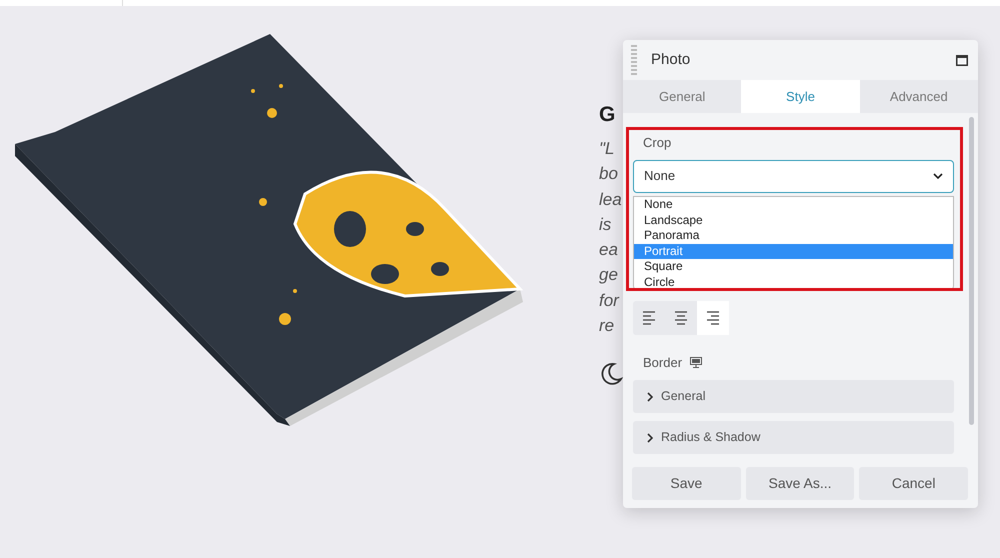 Image resolution: width=1000 pixels, height=558 pixels. Describe the element at coordinates (793, 266) in the screenshot. I see `dropdown-option: Square` at that location.